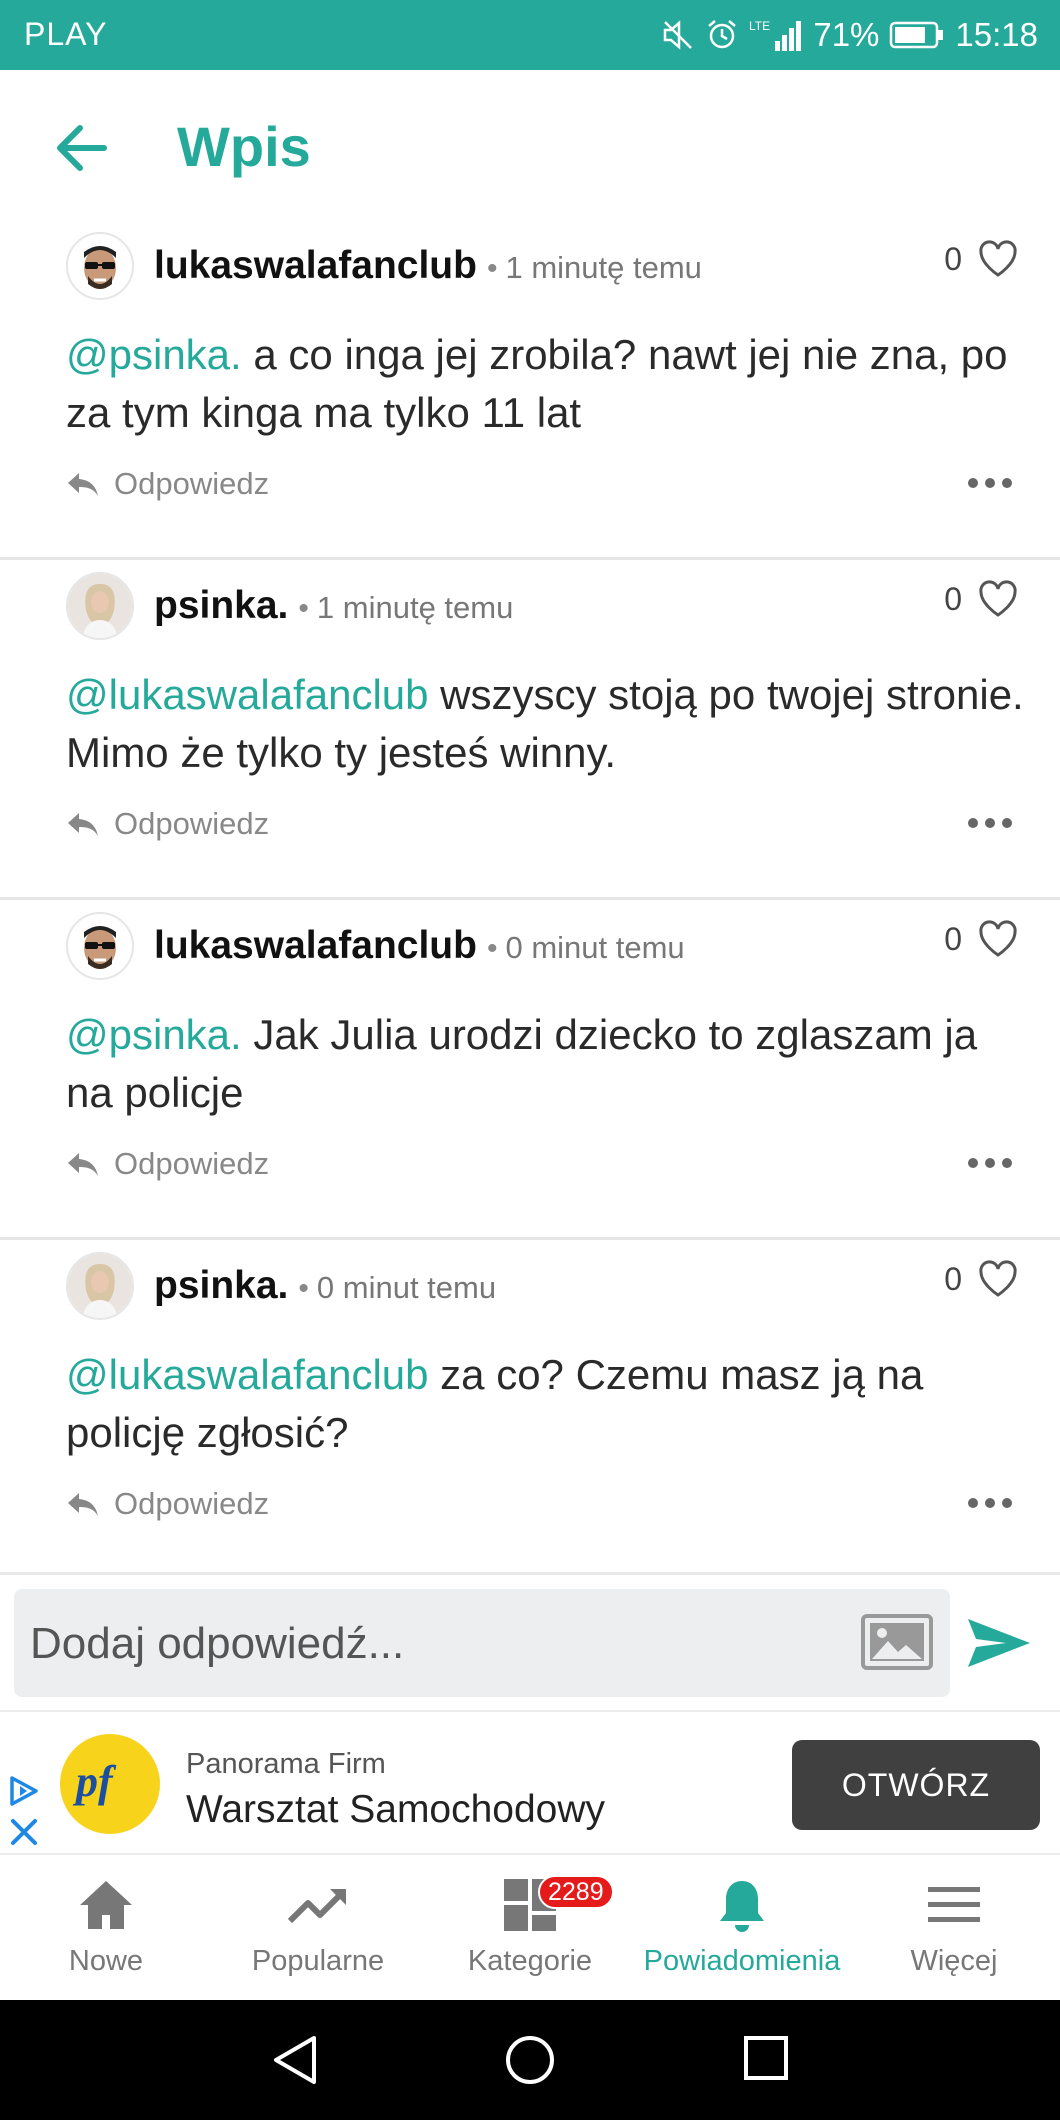 The height and width of the screenshot is (2120, 1060). Describe the element at coordinates (916, 1785) in the screenshot. I see `ad-open-button: OTWÓRZ` at that location.